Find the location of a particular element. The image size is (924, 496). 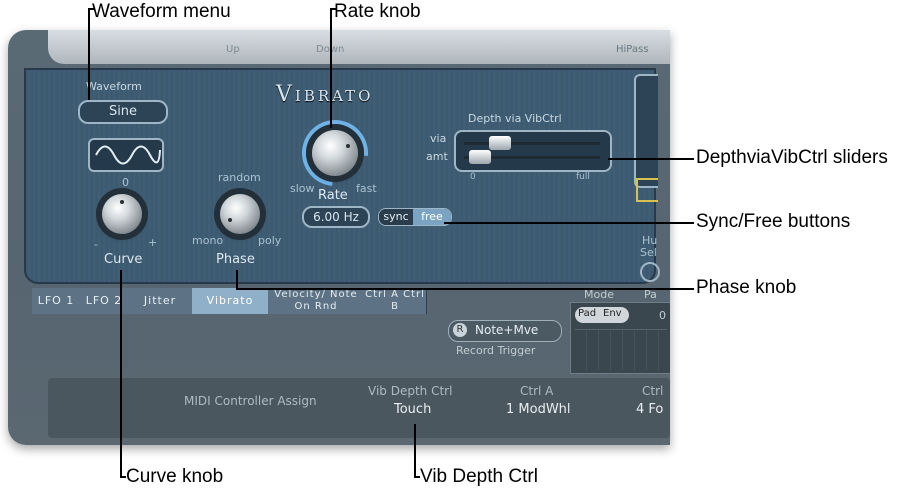

curve-plus-label: + is located at coordinates (153, 242).